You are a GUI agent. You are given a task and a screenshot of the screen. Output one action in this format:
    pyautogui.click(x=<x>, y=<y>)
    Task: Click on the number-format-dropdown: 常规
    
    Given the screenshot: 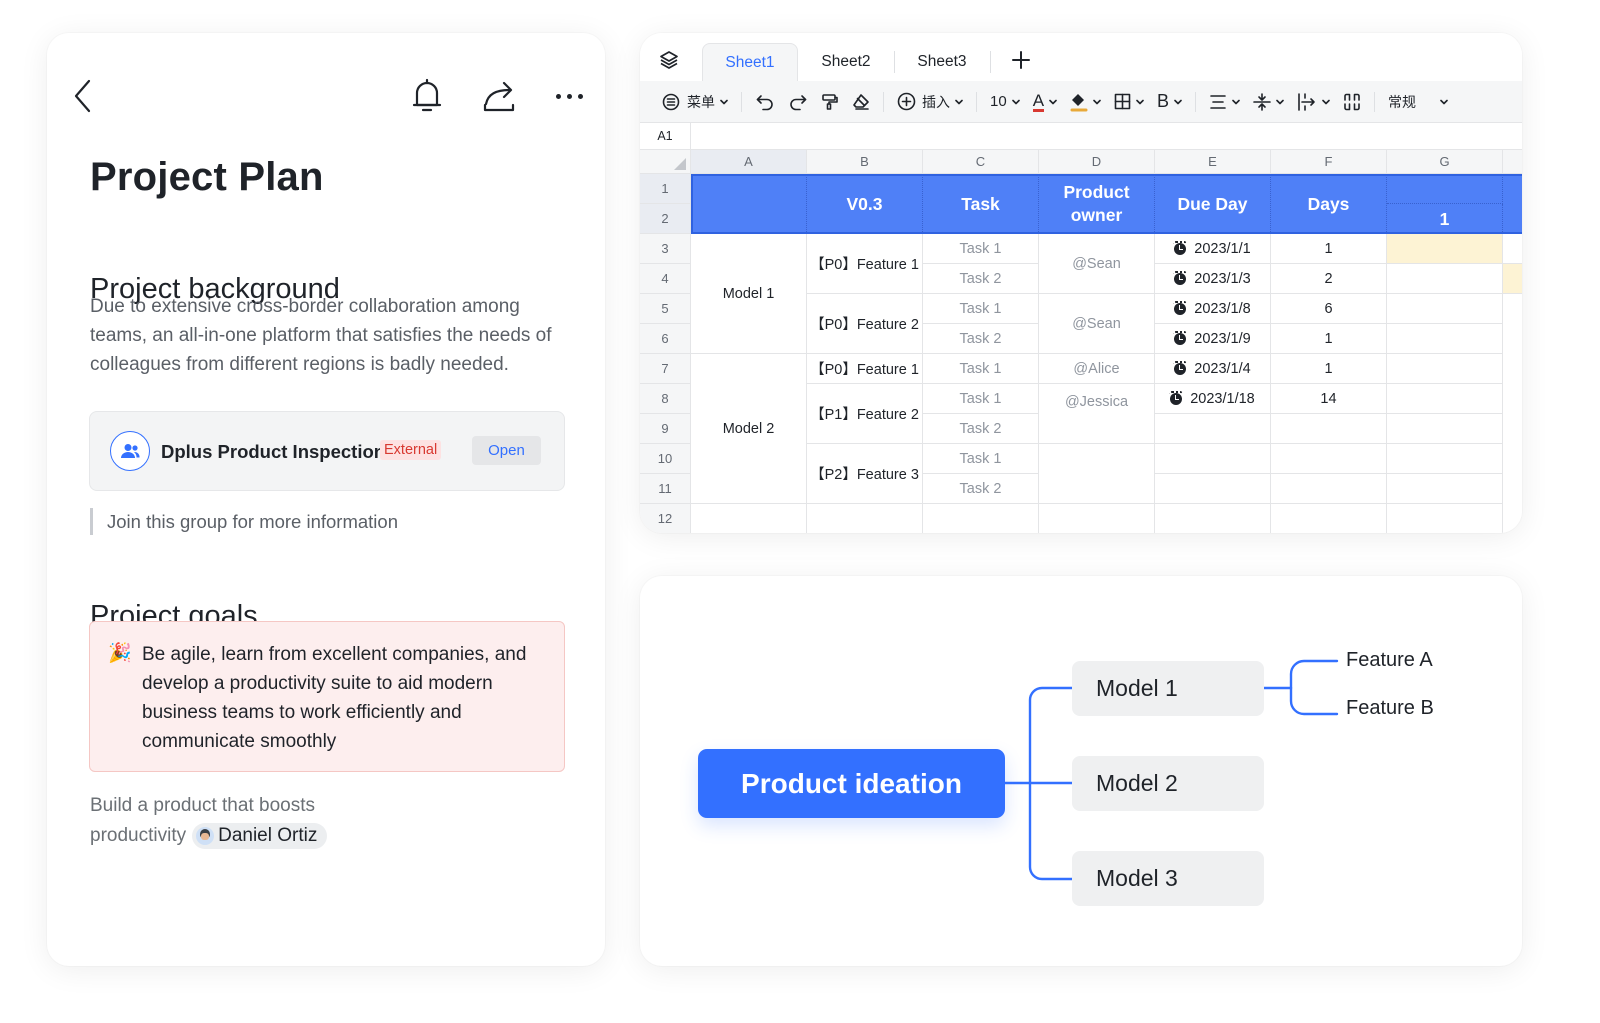 What is the action you would take?
    pyautogui.click(x=1418, y=102)
    